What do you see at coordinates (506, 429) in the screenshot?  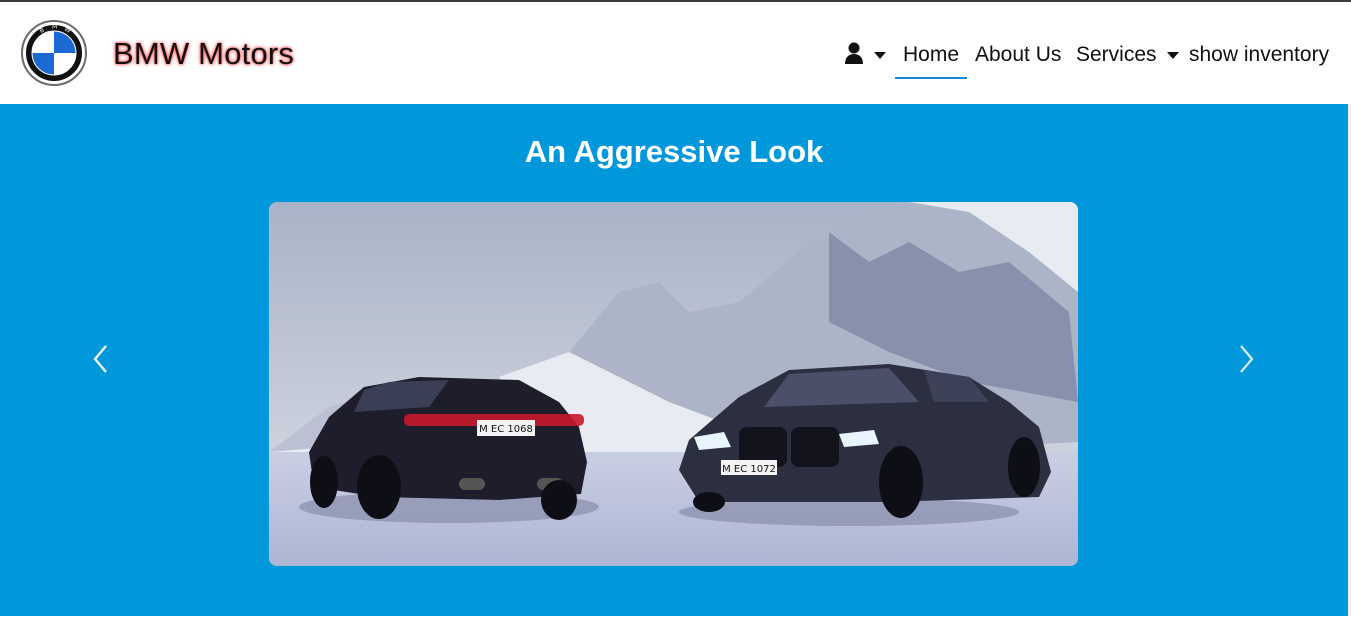 I see `license-plate-left-text: M EC 1068` at bounding box center [506, 429].